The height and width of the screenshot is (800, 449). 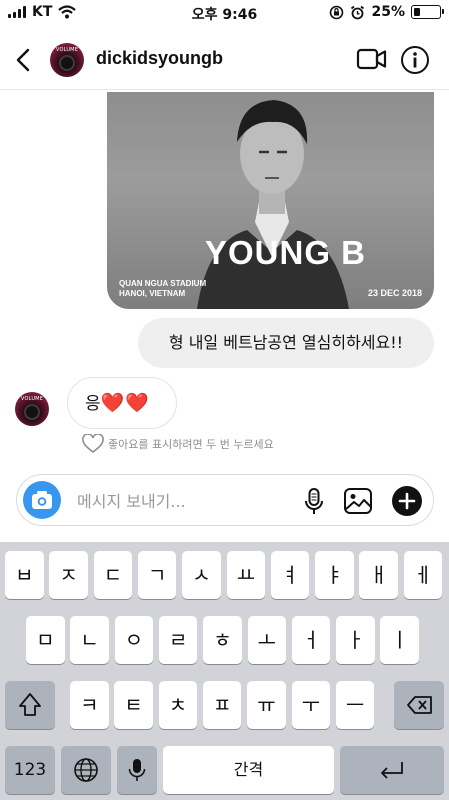 What do you see at coordinates (45, 640) in the screenshot?
I see `key-row2-0: ㅁ` at bounding box center [45, 640].